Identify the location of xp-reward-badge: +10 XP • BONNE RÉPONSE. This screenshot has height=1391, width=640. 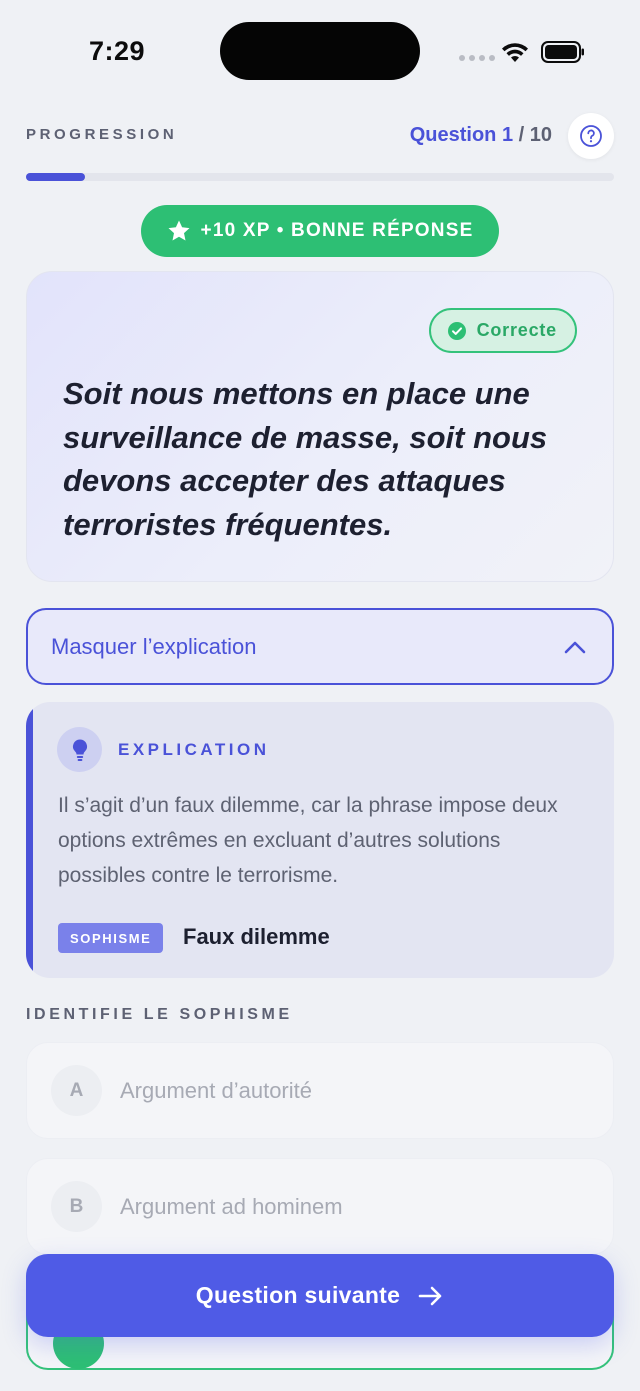
(320, 231).